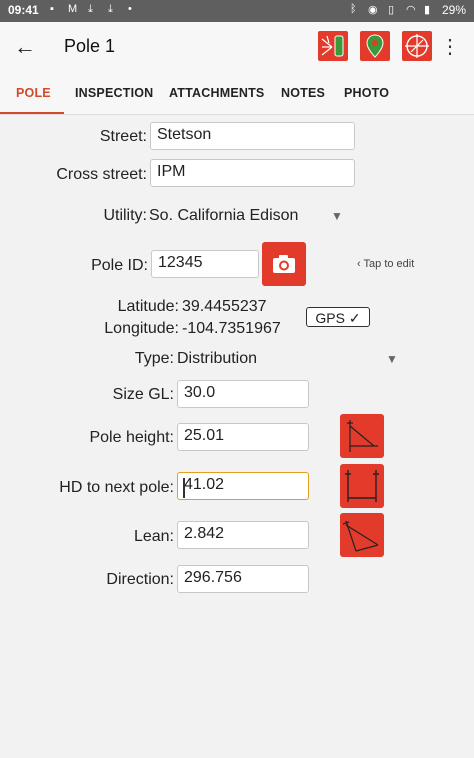  I want to click on gps-button: GPS ✓, so click(338, 317).